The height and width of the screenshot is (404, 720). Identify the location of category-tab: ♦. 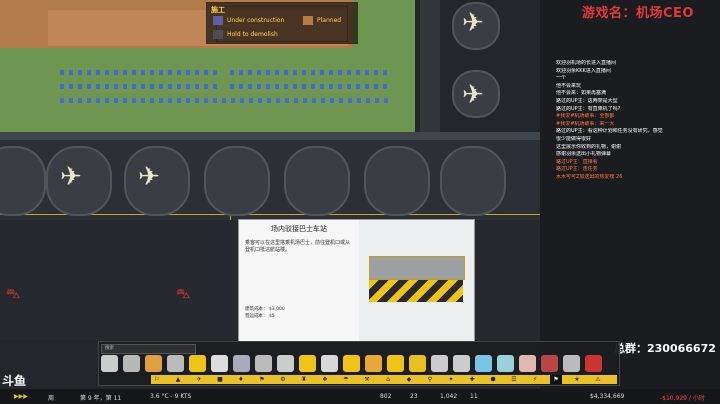
(241, 379).